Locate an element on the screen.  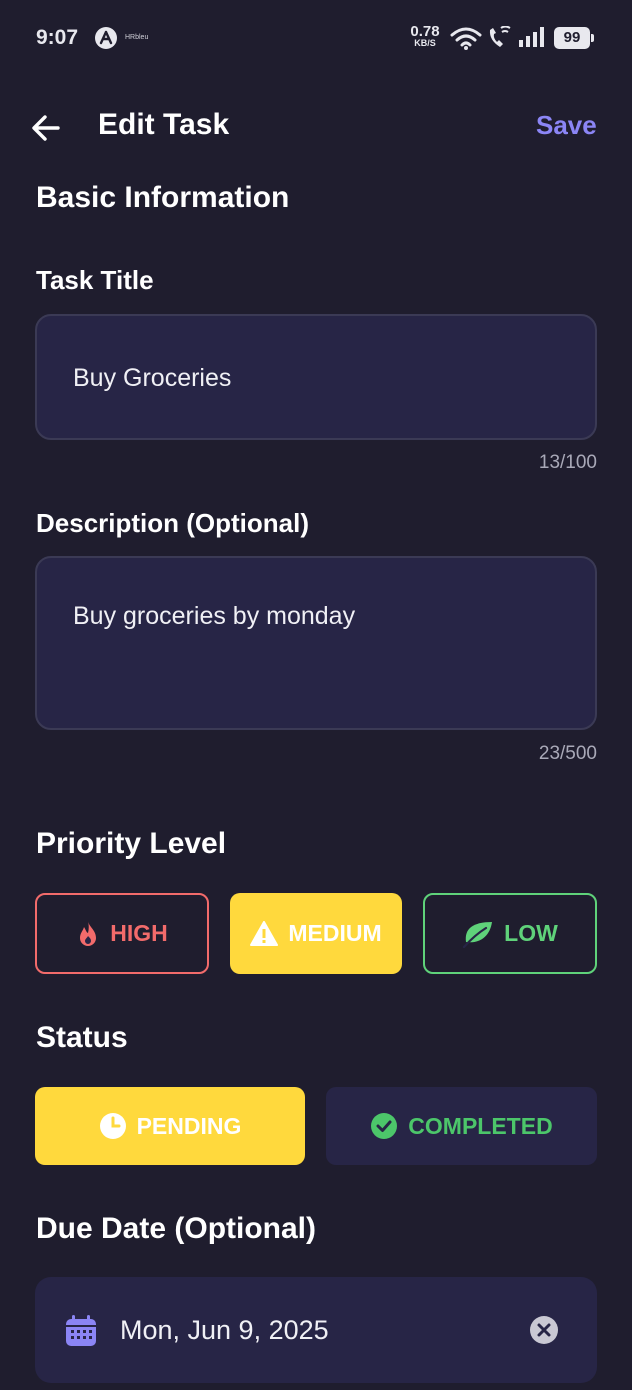
network-speed-value: 0.78 is located at coordinates (425, 31).